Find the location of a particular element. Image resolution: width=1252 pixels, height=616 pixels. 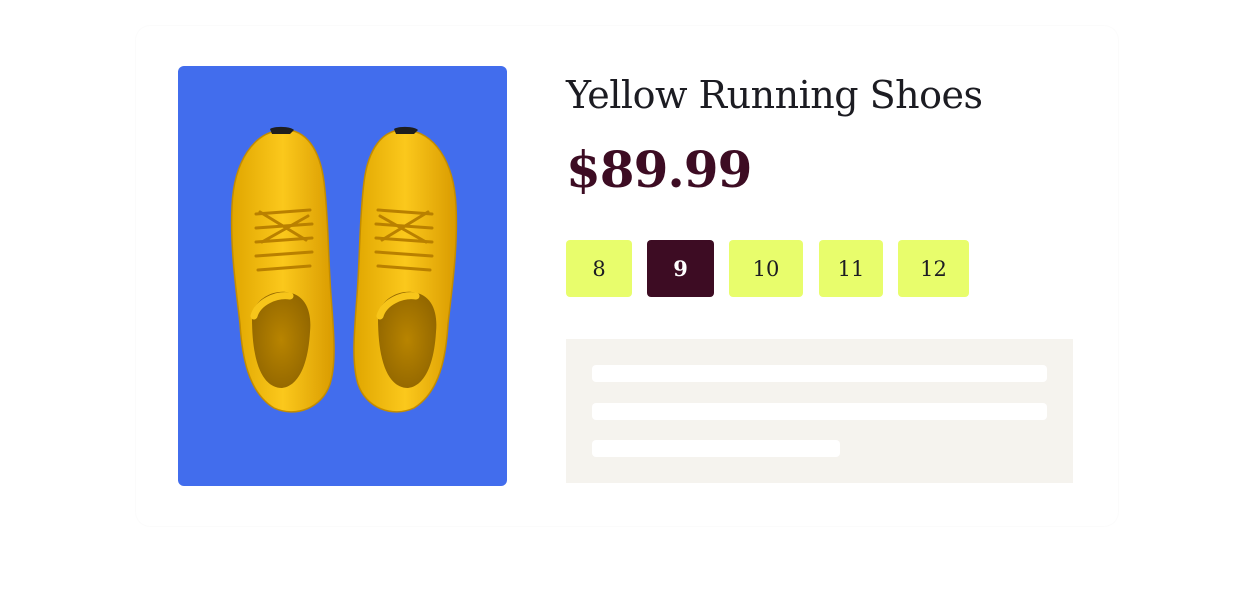

size-option-8: 8 is located at coordinates (599, 268).